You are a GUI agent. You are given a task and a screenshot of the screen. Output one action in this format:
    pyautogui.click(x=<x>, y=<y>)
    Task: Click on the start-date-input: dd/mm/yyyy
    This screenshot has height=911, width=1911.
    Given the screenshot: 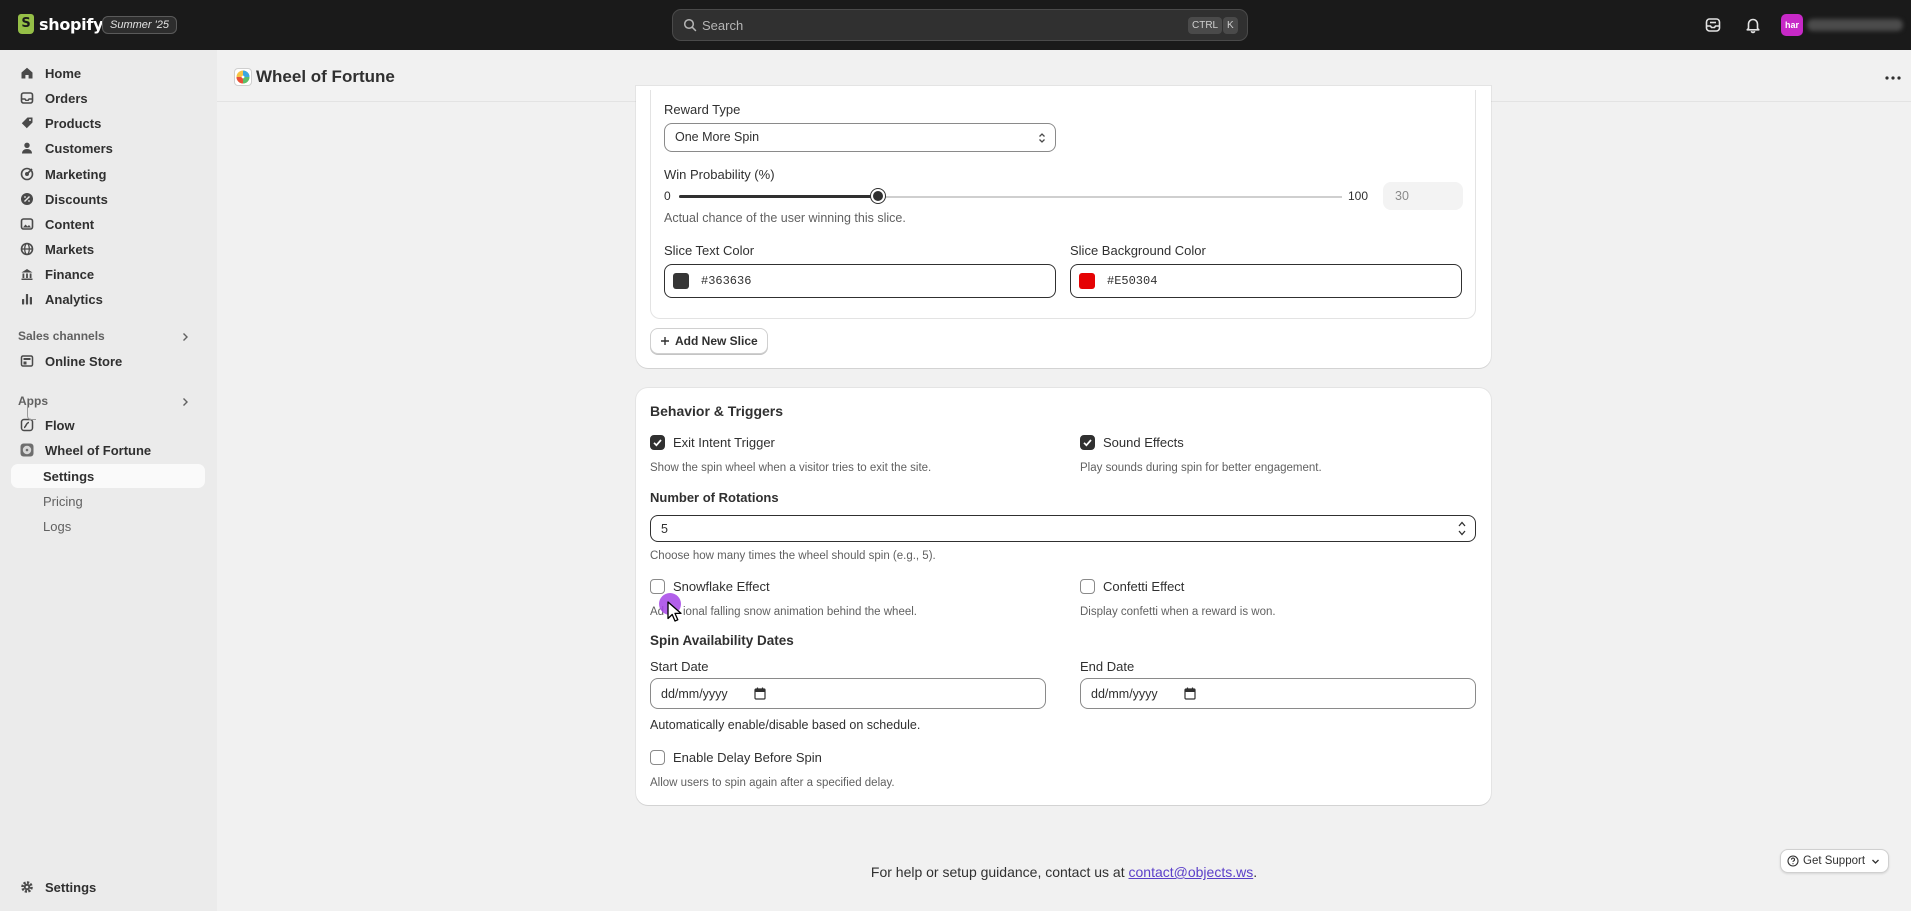 What is the action you would take?
    pyautogui.click(x=848, y=693)
    